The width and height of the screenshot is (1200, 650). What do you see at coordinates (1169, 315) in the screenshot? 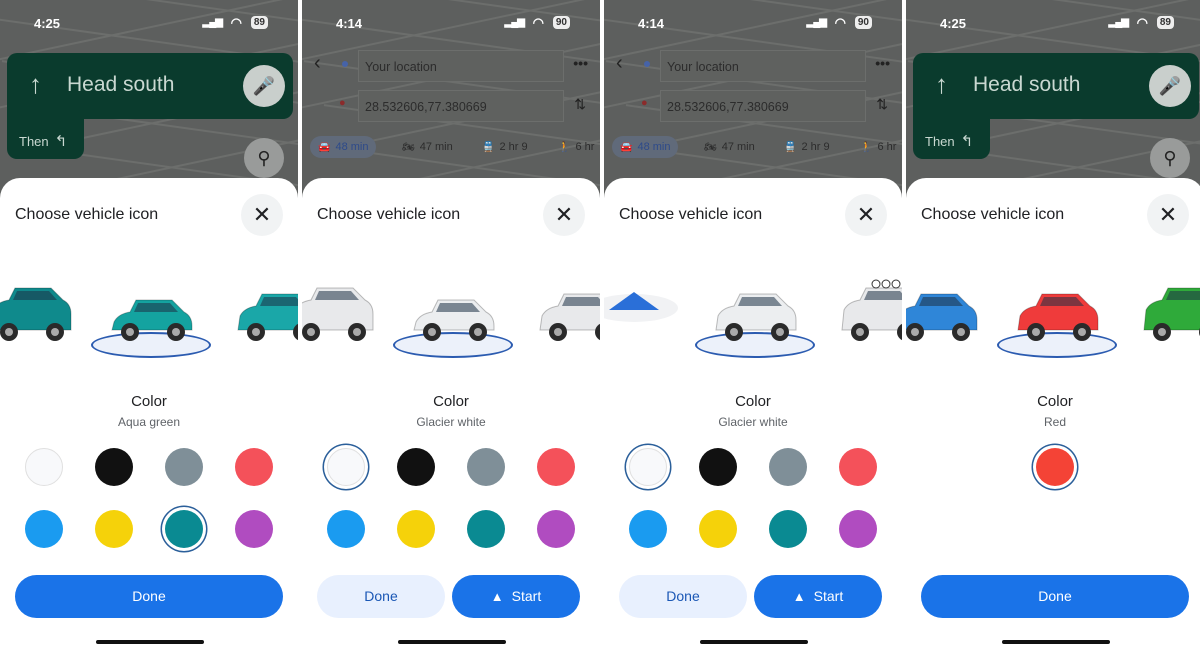
I see `vehicle-option-truck` at bounding box center [1169, 315].